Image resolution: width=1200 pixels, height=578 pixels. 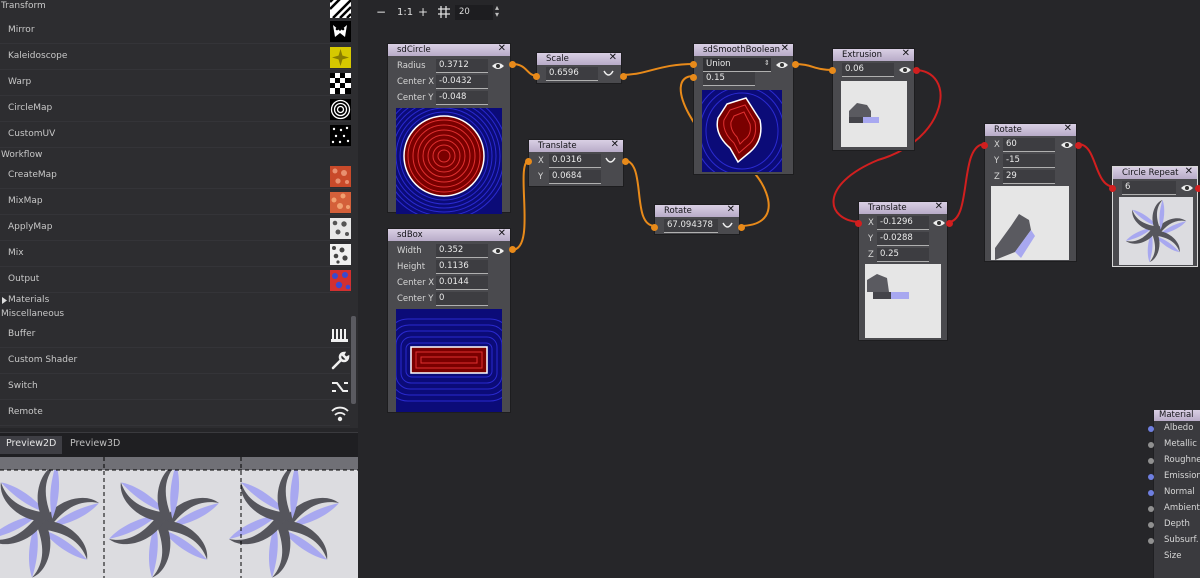 I want to click on center-y-field: 0, so click(x=462, y=299).